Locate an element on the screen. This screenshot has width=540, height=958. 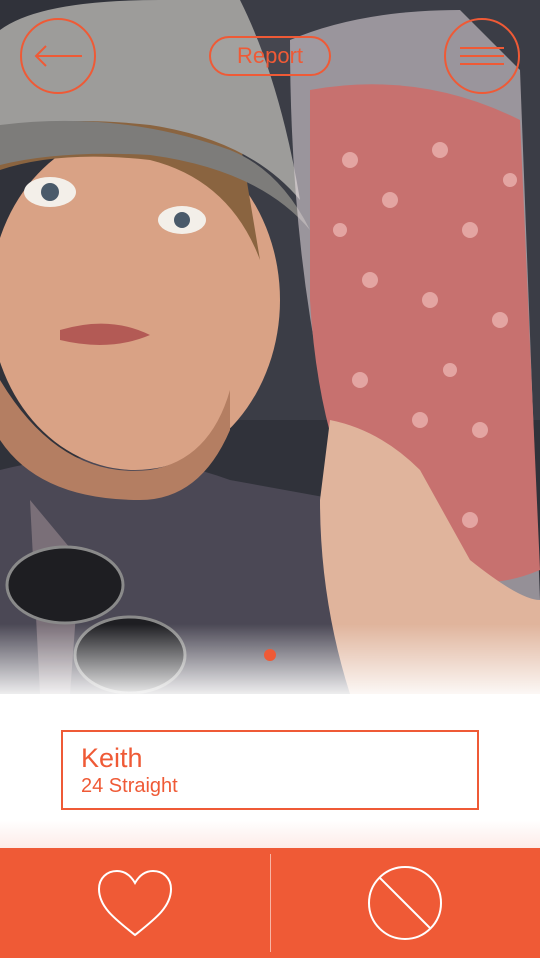
like-button is located at coordinates (135, 903).